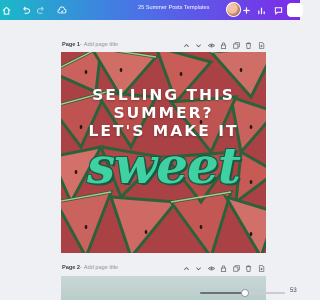 Image resolution: width=320 pixels, height=300 pixels. Describe the element at coordinates (167, 268) in the screenshot. I see `page-2-header: Page 2 - Add page title` at that location.